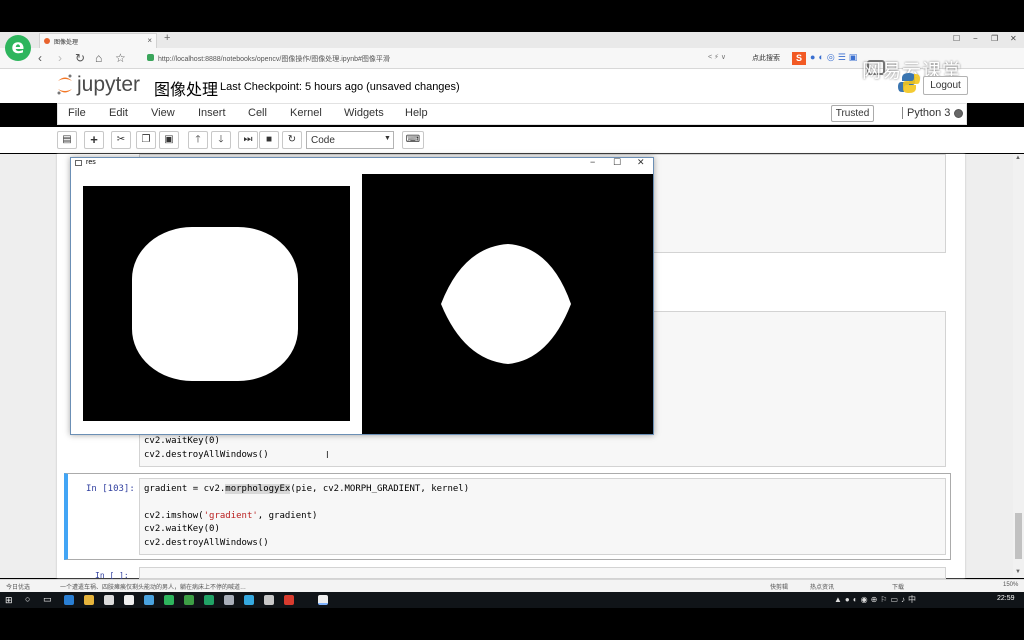 The width and height of the screenshot is (1024, 640). What do you see at coordinates (994, 38) in the screenshot?
I see `restore-icon: ❐` at bounding box center [994, 38].